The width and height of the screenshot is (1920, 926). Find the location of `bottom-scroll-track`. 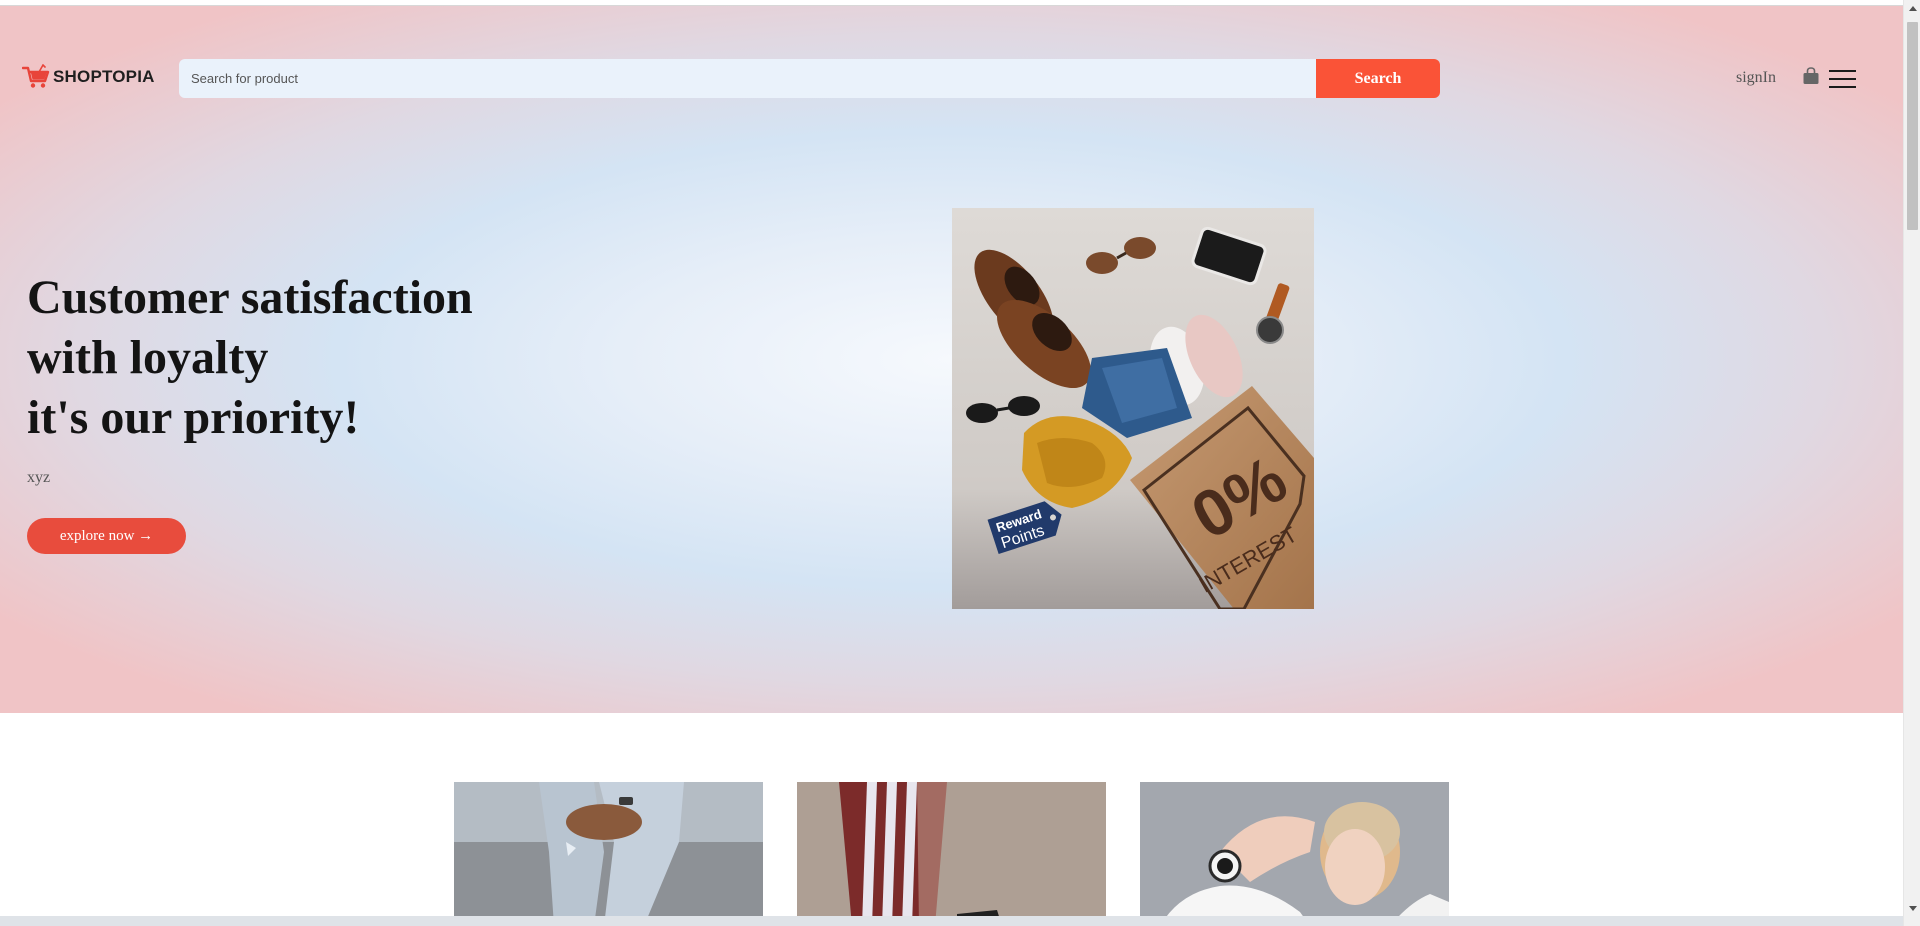

bottom-scroll-track is located at coordinates (951, 921).